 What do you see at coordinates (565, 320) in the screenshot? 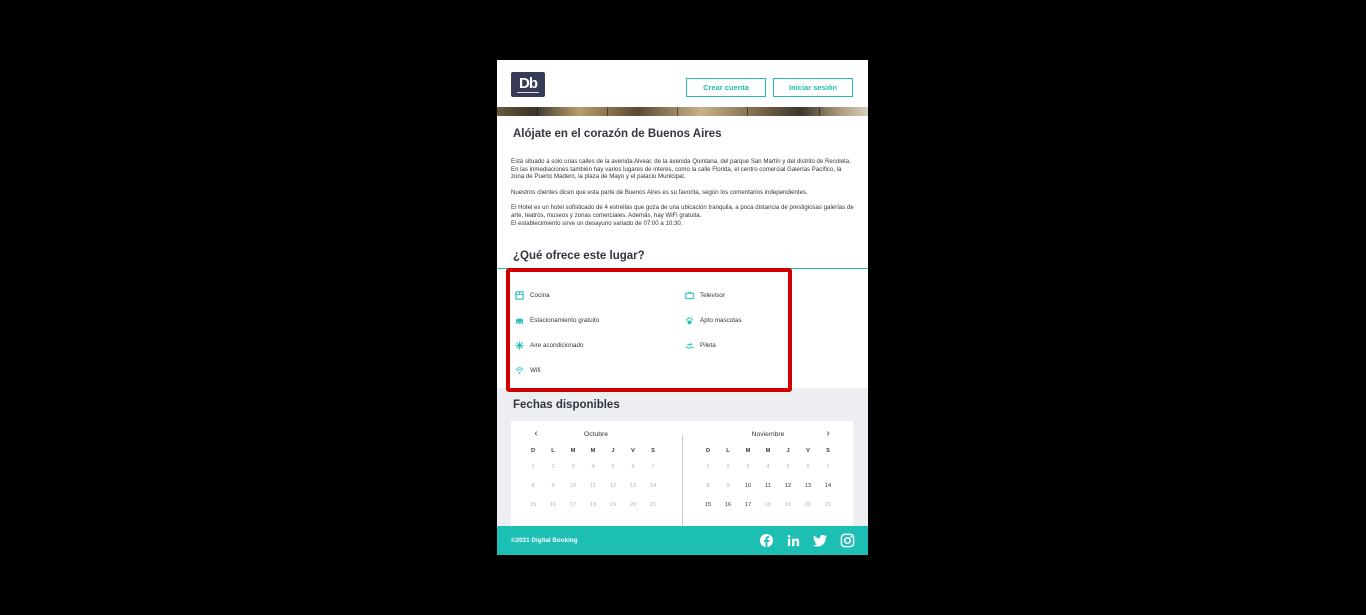
I see `feature-label: Estacionamiento gratuito` at bounding box center [565, 320].